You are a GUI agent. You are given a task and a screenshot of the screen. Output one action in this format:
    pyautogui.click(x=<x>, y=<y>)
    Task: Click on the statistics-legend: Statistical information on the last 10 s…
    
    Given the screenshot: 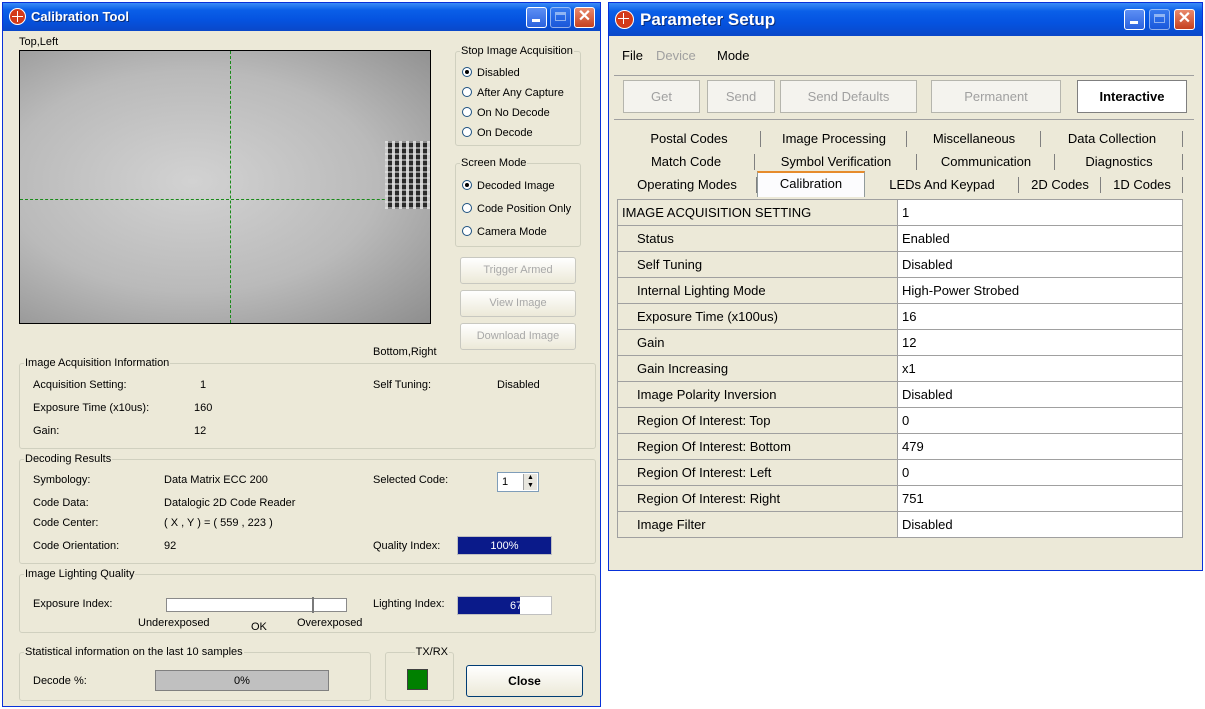 What is the action you would take?
    pyautogui.click(x=134, y=652)
    